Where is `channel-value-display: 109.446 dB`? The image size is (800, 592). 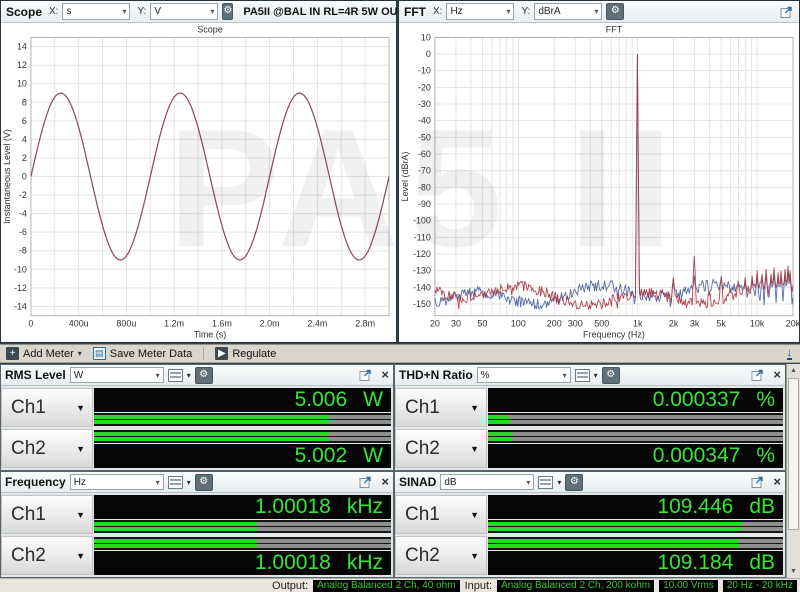
channel-value-display: 109.446 dB is located at coordinates (635, 507).